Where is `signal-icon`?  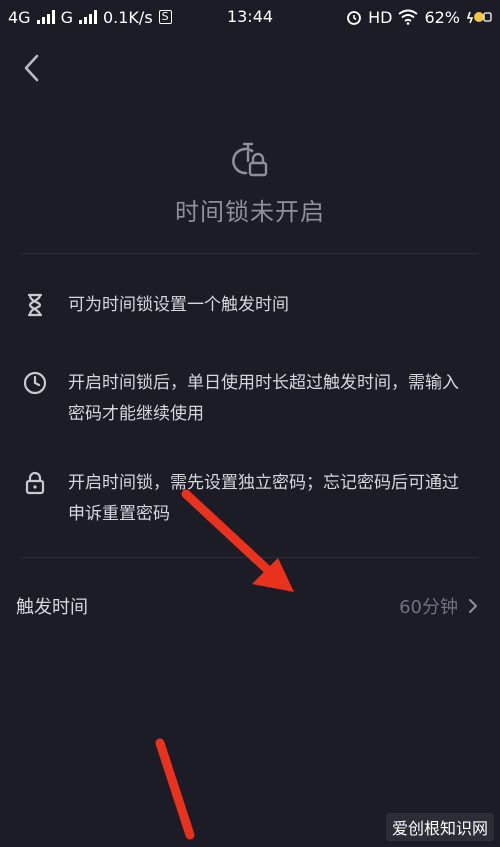 signal-icon is located at coordinates (45, 17).